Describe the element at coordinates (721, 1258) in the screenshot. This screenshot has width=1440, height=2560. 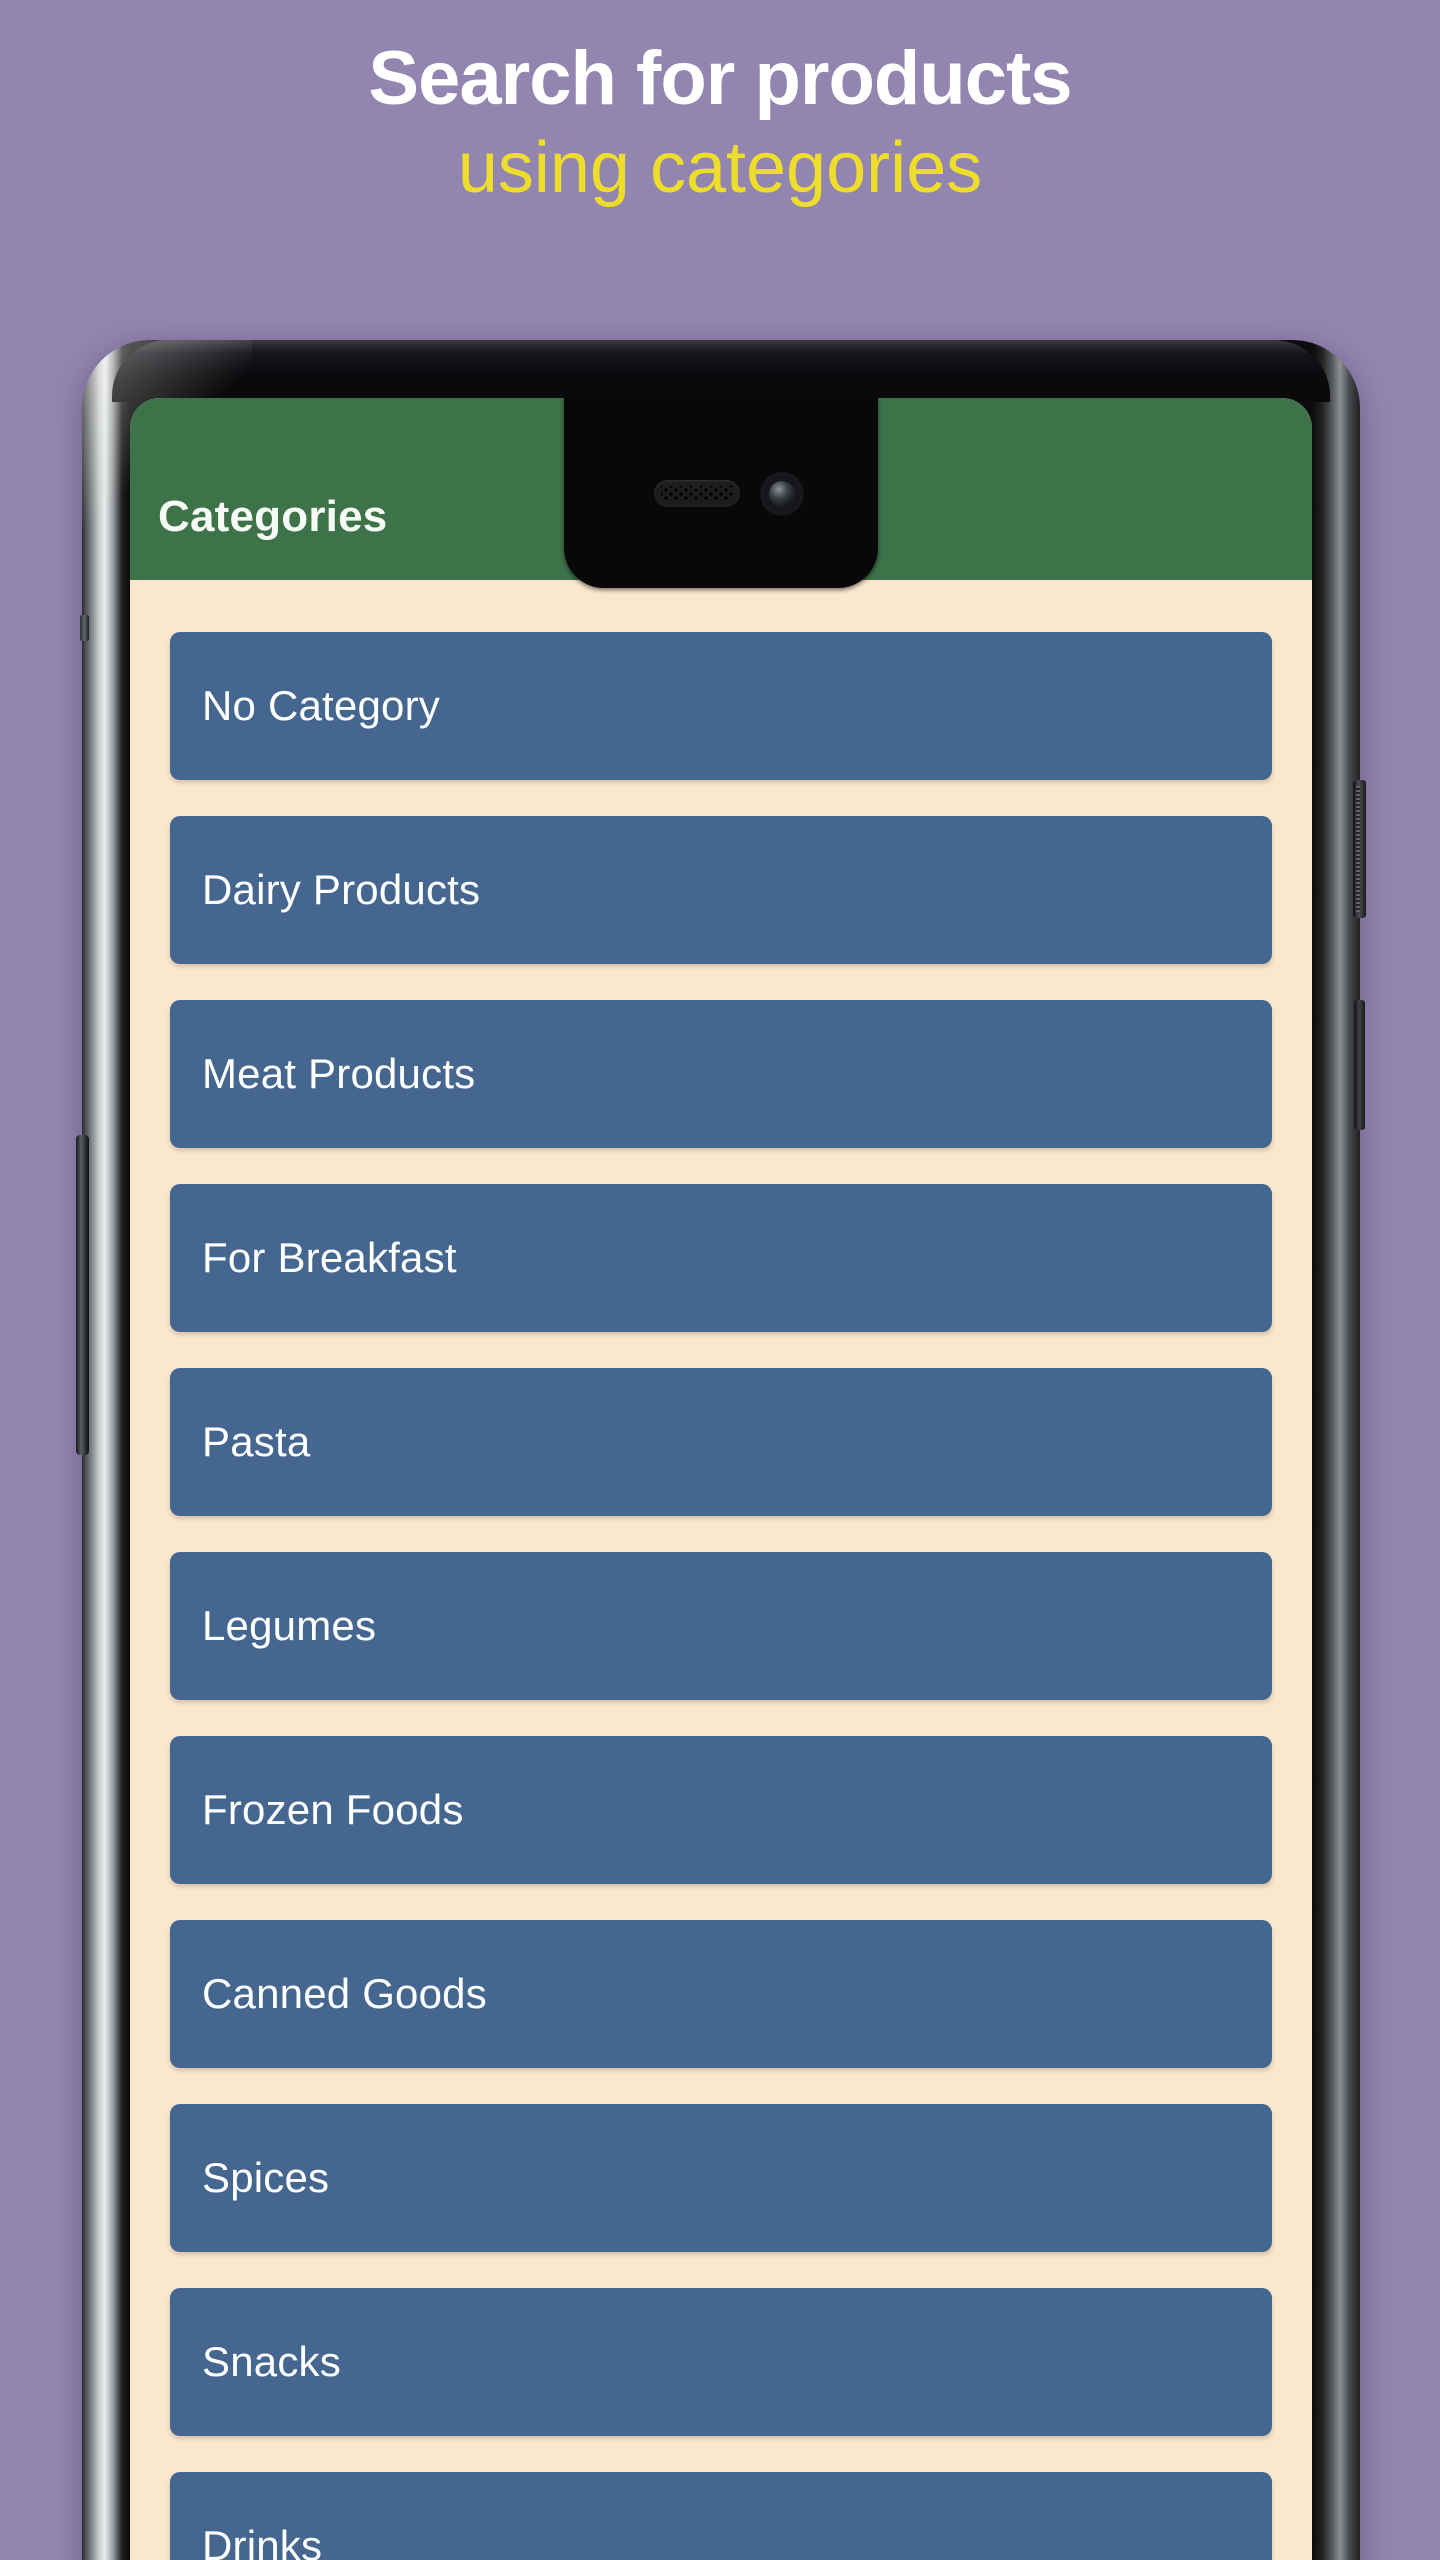
I see `list-item: For Breakfast` at that location.